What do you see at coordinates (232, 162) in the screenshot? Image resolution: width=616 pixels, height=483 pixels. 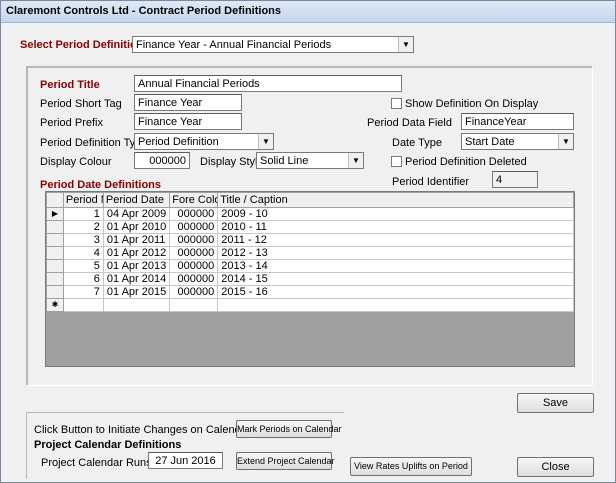 I see `display-style-label: Display Style` at bounding box center [232, 162].